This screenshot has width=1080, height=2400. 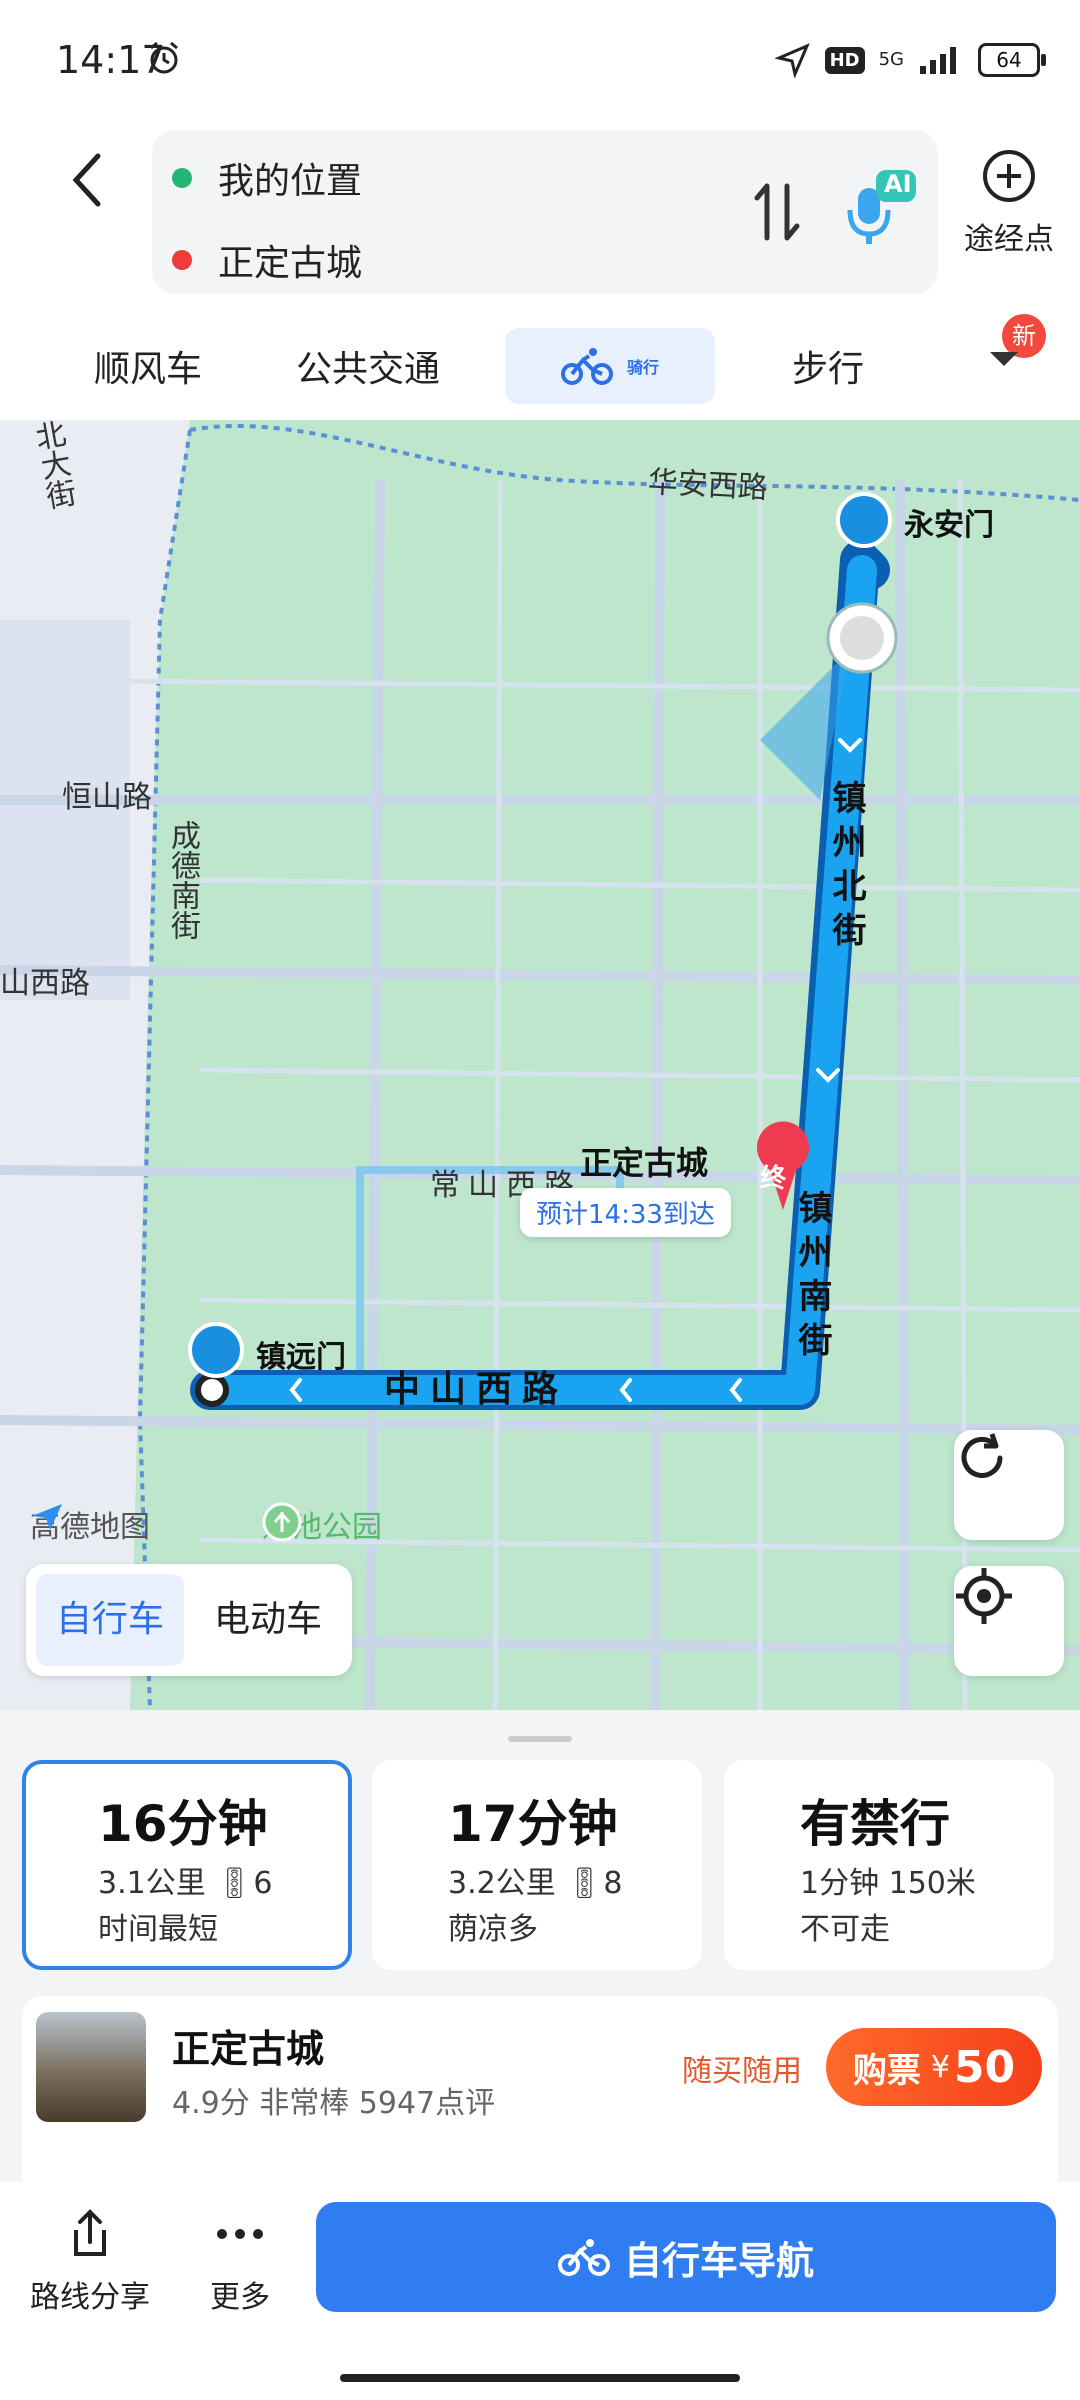 I want to click on vehicle-ebike-option: 电动车, so click(x=268, y=1620).